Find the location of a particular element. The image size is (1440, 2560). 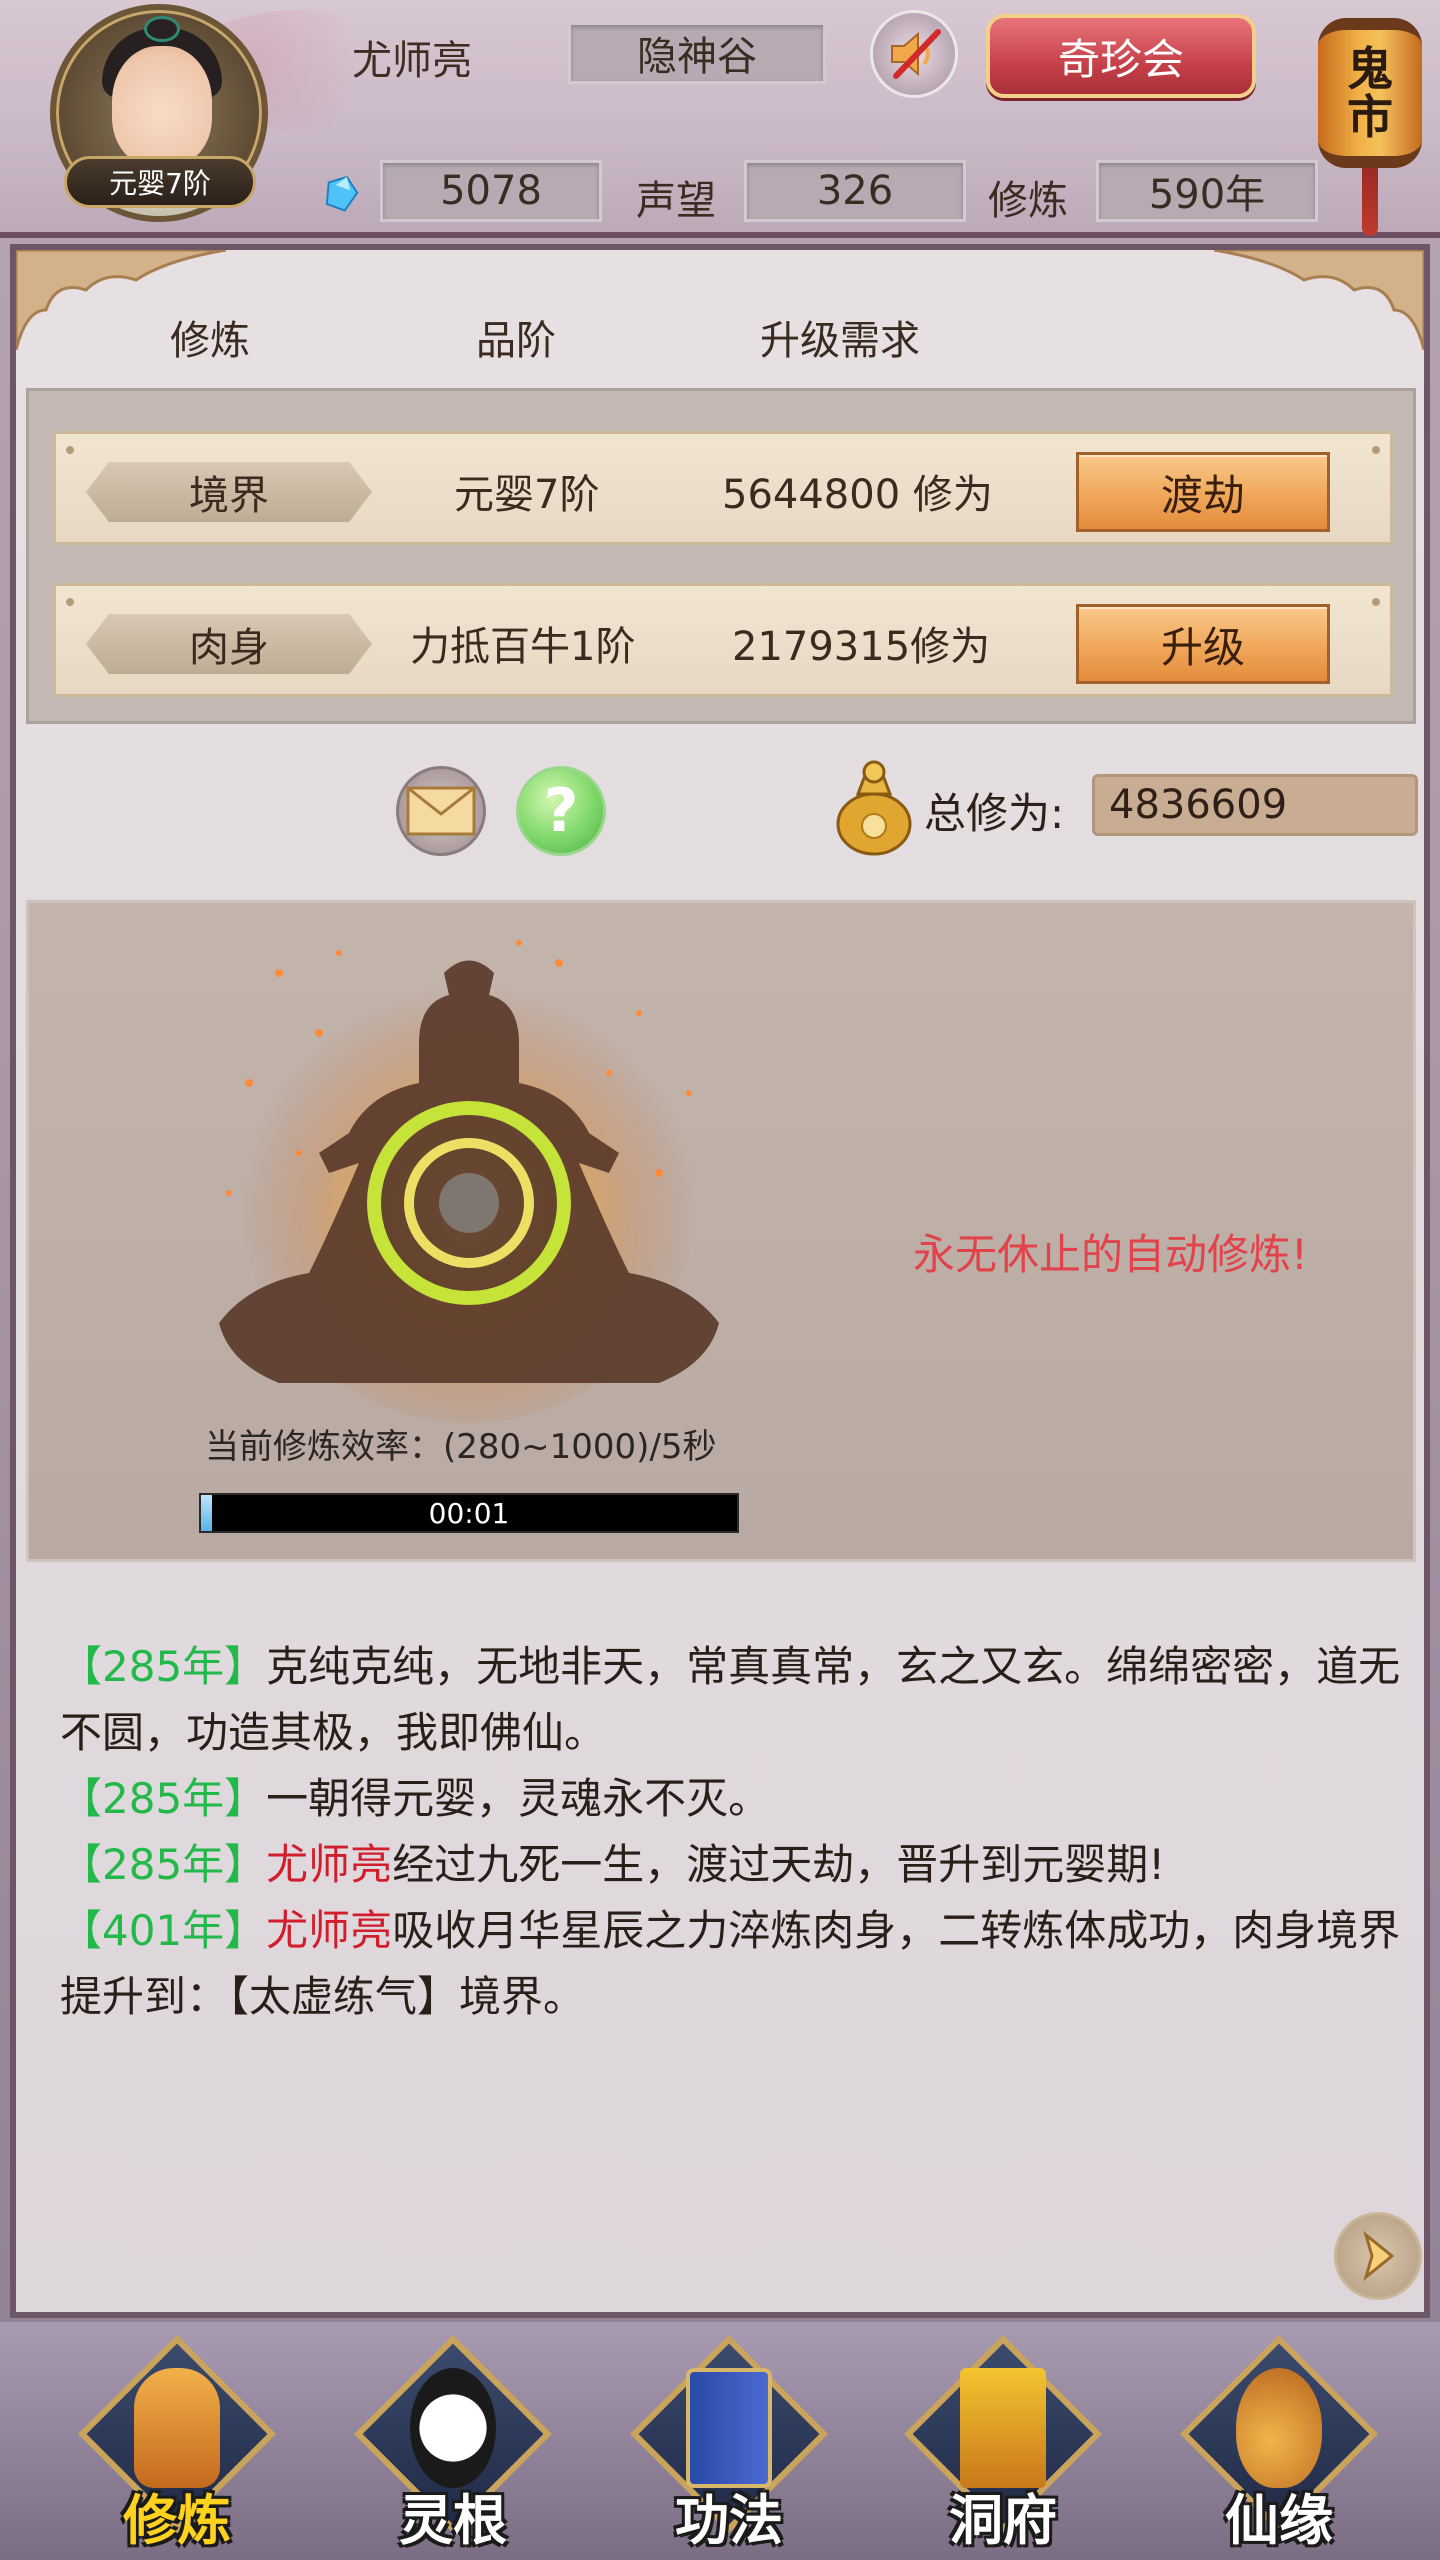

nav-label: 修炼 is located at coordinates (177, 2520).